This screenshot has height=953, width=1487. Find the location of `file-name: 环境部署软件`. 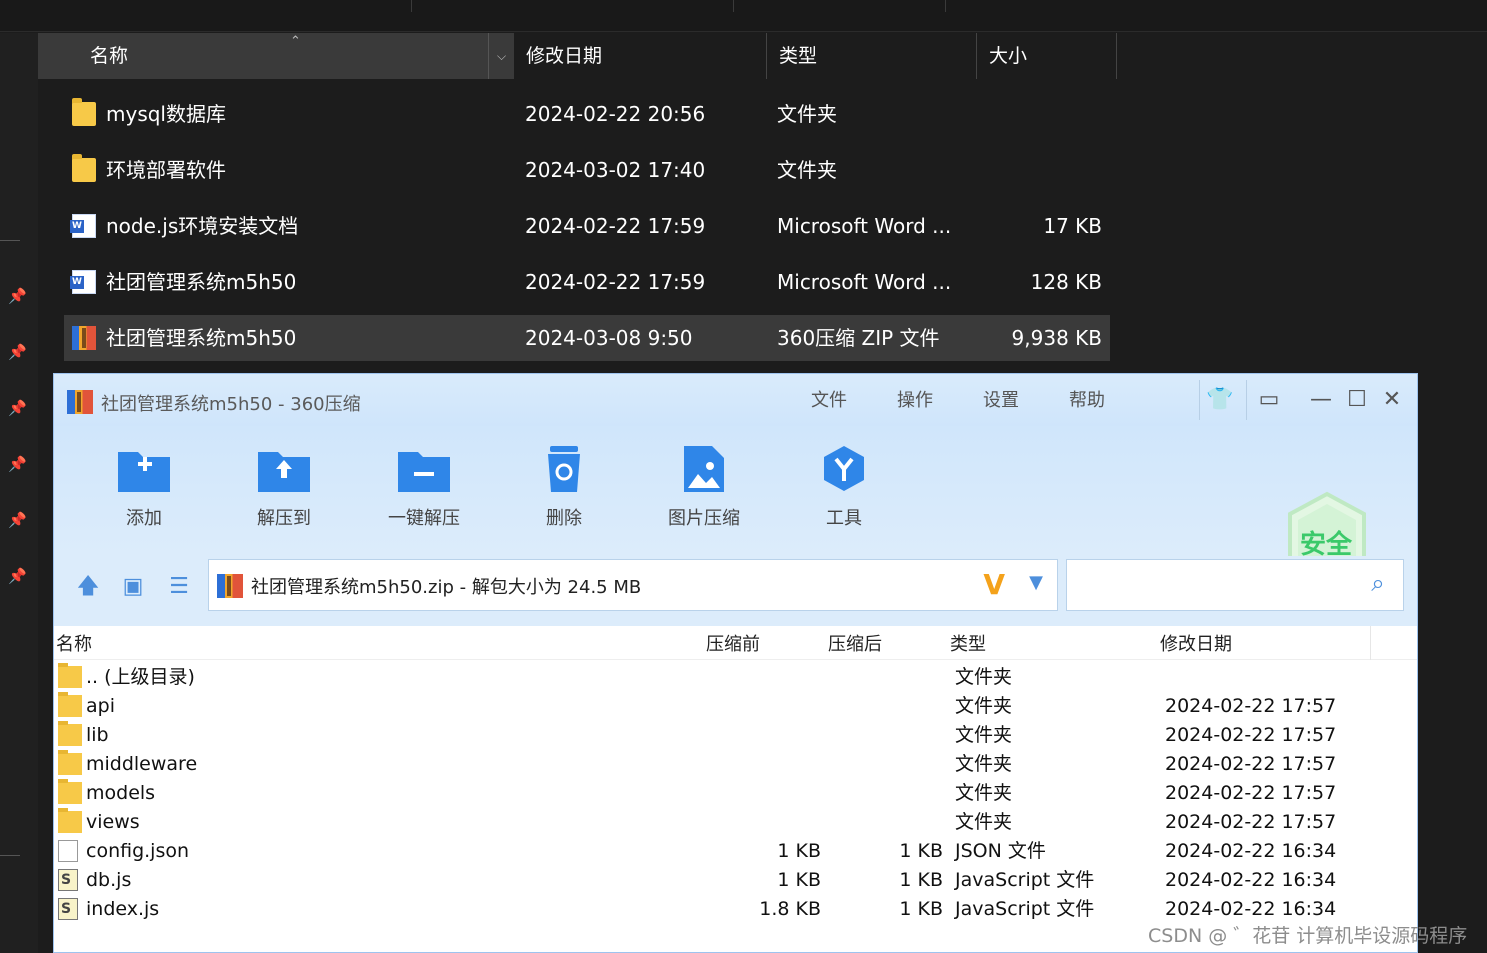

file-name: 环境部署软件 is located at coordinates (166, 170).